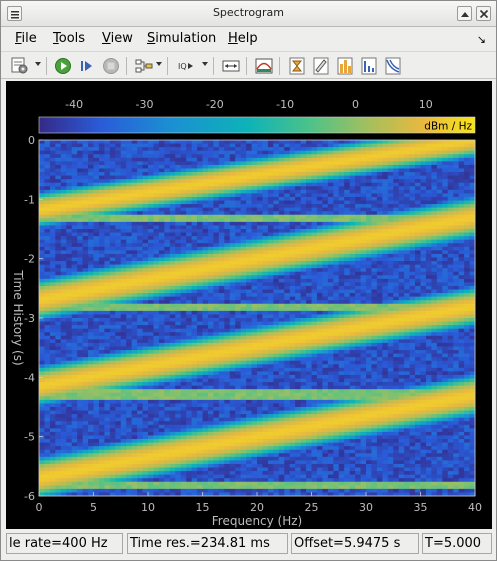 This screenshot has height=561, width=497. What do you see at coordinates (243, 38) in the screenshot?
I see `menu-help: Help` at bounding box center [243, 38].